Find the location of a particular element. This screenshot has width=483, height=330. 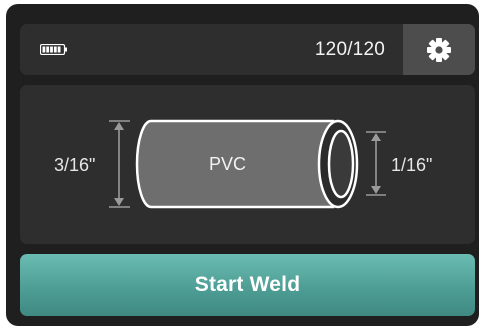

pipe-end-inner is located at coordinates (341, 164).